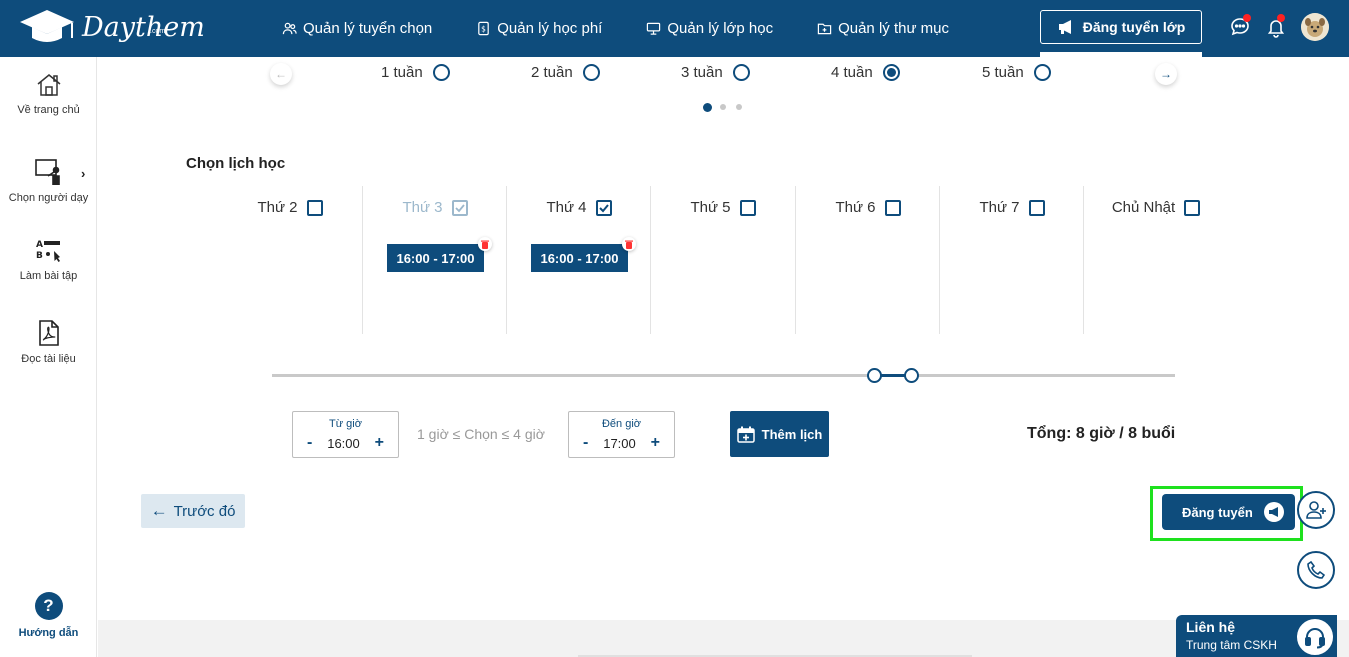 The height and width of the screenshot is (657, 1349). Describe the element at coordinates (1156, 207) in the screenshot. I see `day-toggle: Chủ Nhật` at that location.